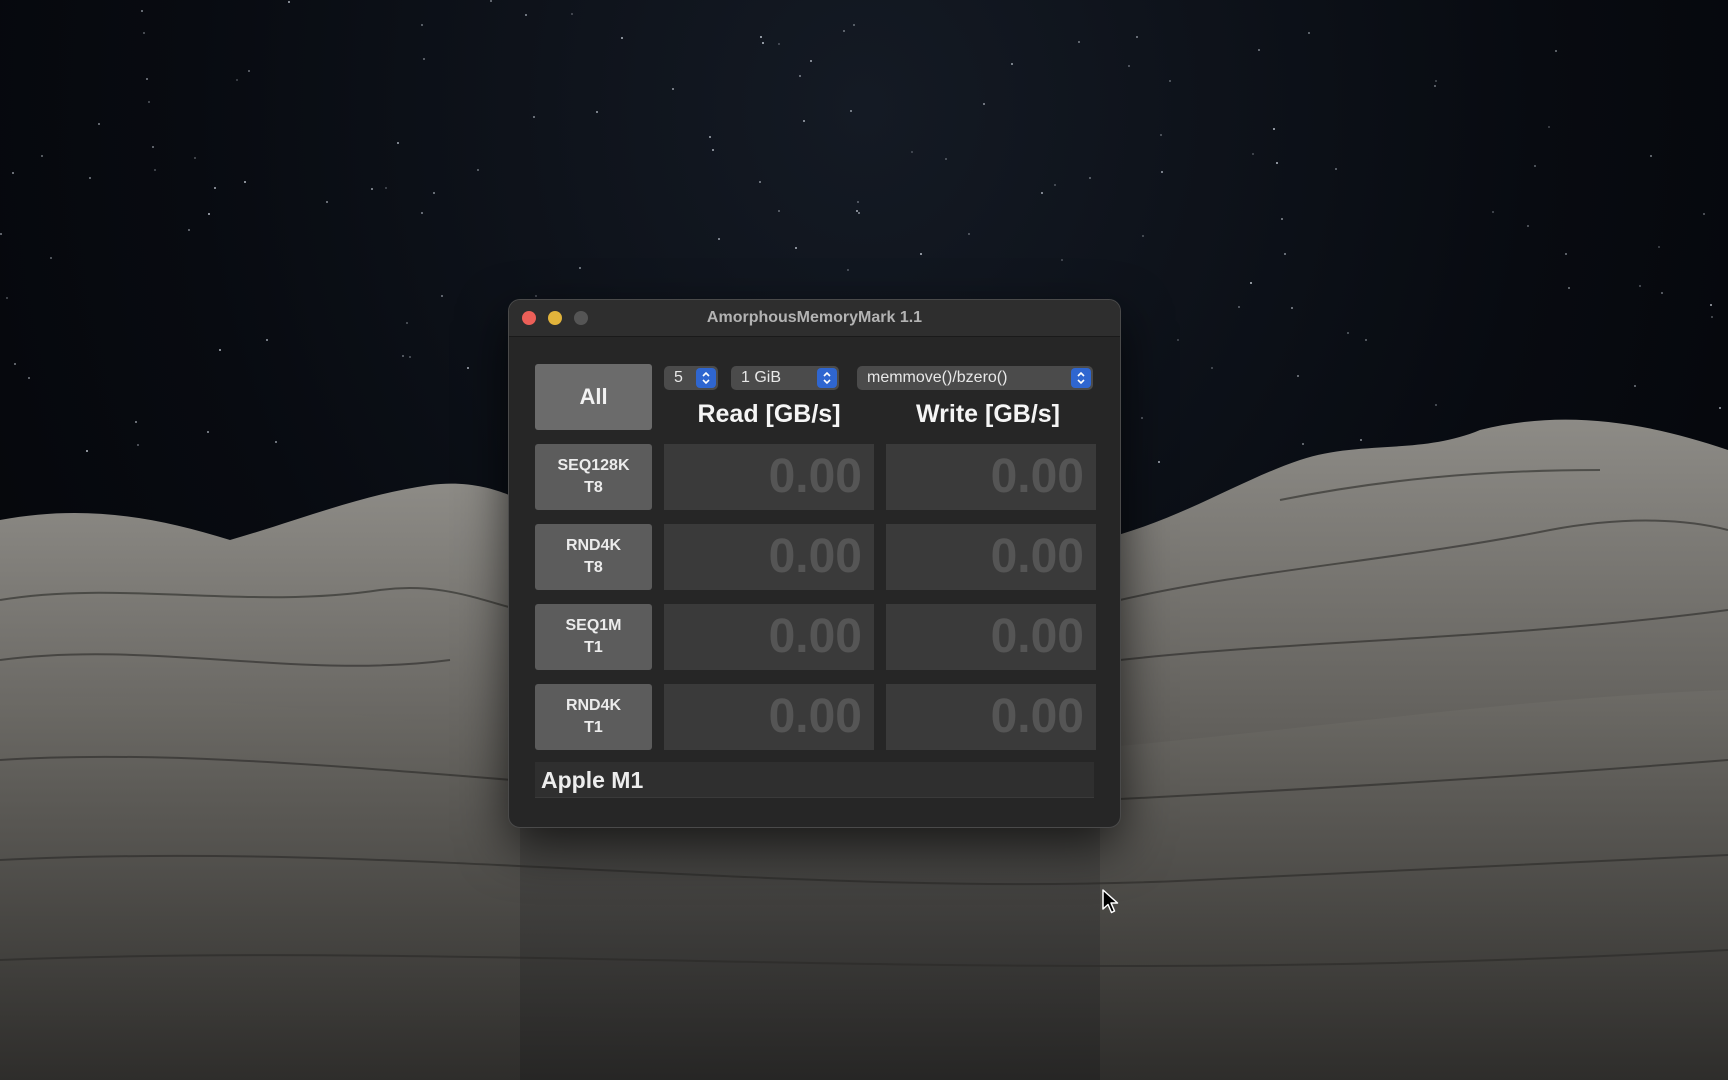 This screenshot has height=1080, width=1728. Describe the element at coordinates (769, 414) in the screenshot. I see `read-column-header: Read [GB/s]` at that location.